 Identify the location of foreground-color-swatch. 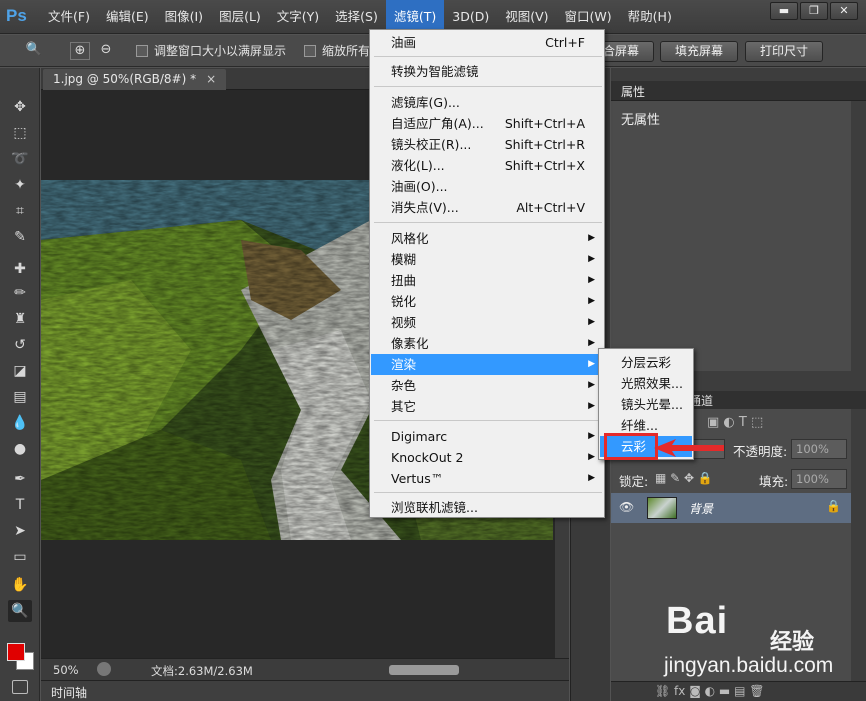
(16, 652).